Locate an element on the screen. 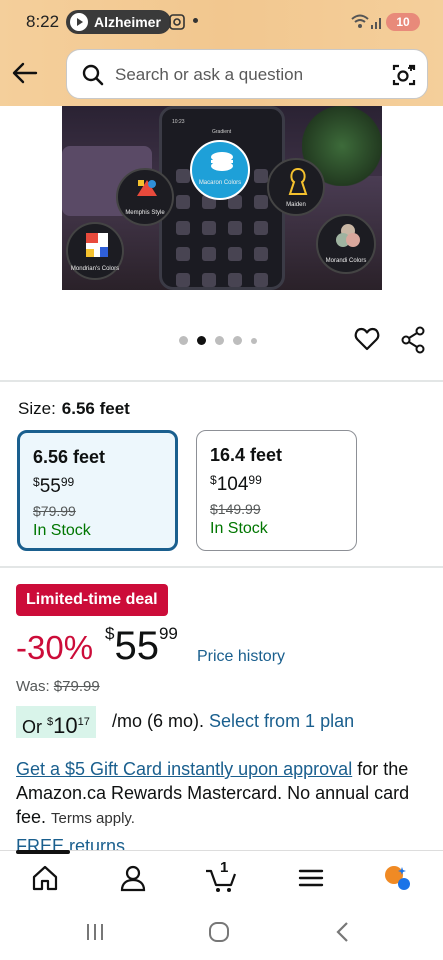 This screenshot has width=443, height=960. mondrians-colors-bubble: Mondrian's Colors is located at coordinates (95, 251).